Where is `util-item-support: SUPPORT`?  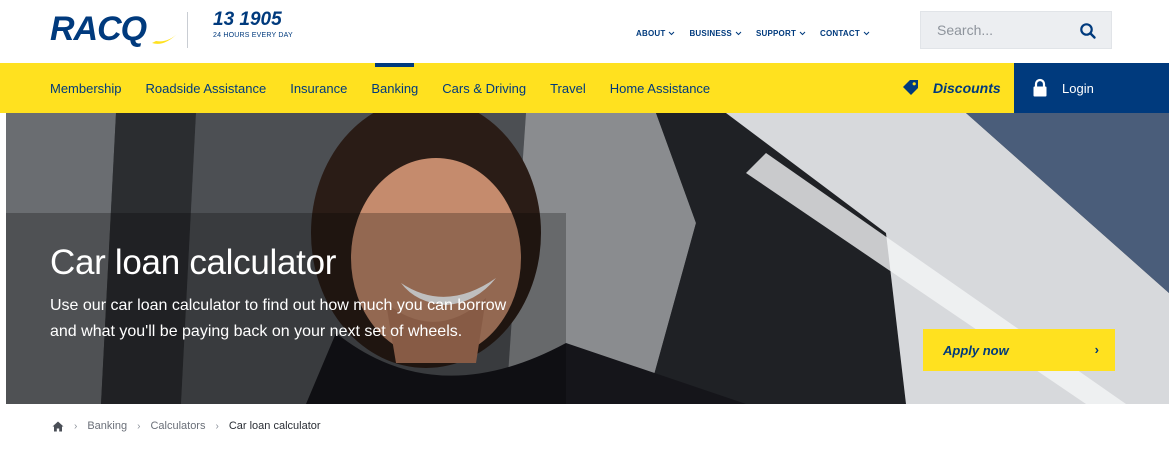
util-item-support: SUPPORT is located at coordinates (781, 33).